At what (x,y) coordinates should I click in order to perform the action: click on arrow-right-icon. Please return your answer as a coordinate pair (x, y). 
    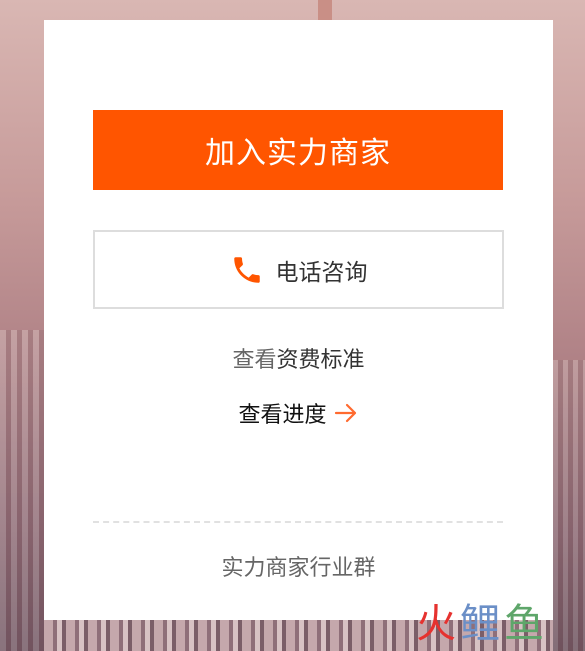
    Looking at the image, I should click on (346, 413).